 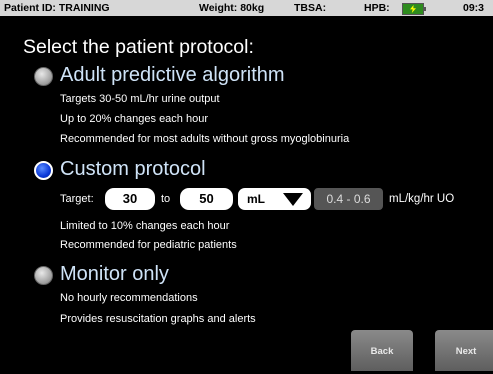 What do you see at coordinates (474, 8) in the screenshot?
I see `clock: 09:3` at bounding box center [474, 8].